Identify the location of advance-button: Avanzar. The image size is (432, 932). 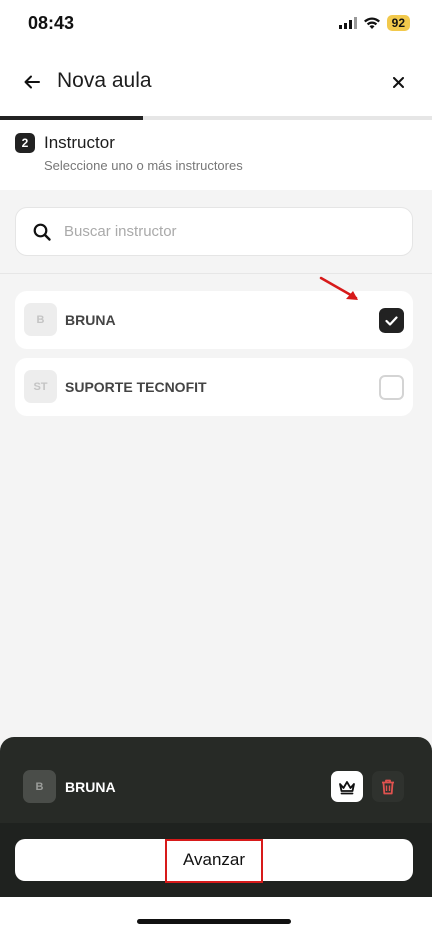
(214, 860).